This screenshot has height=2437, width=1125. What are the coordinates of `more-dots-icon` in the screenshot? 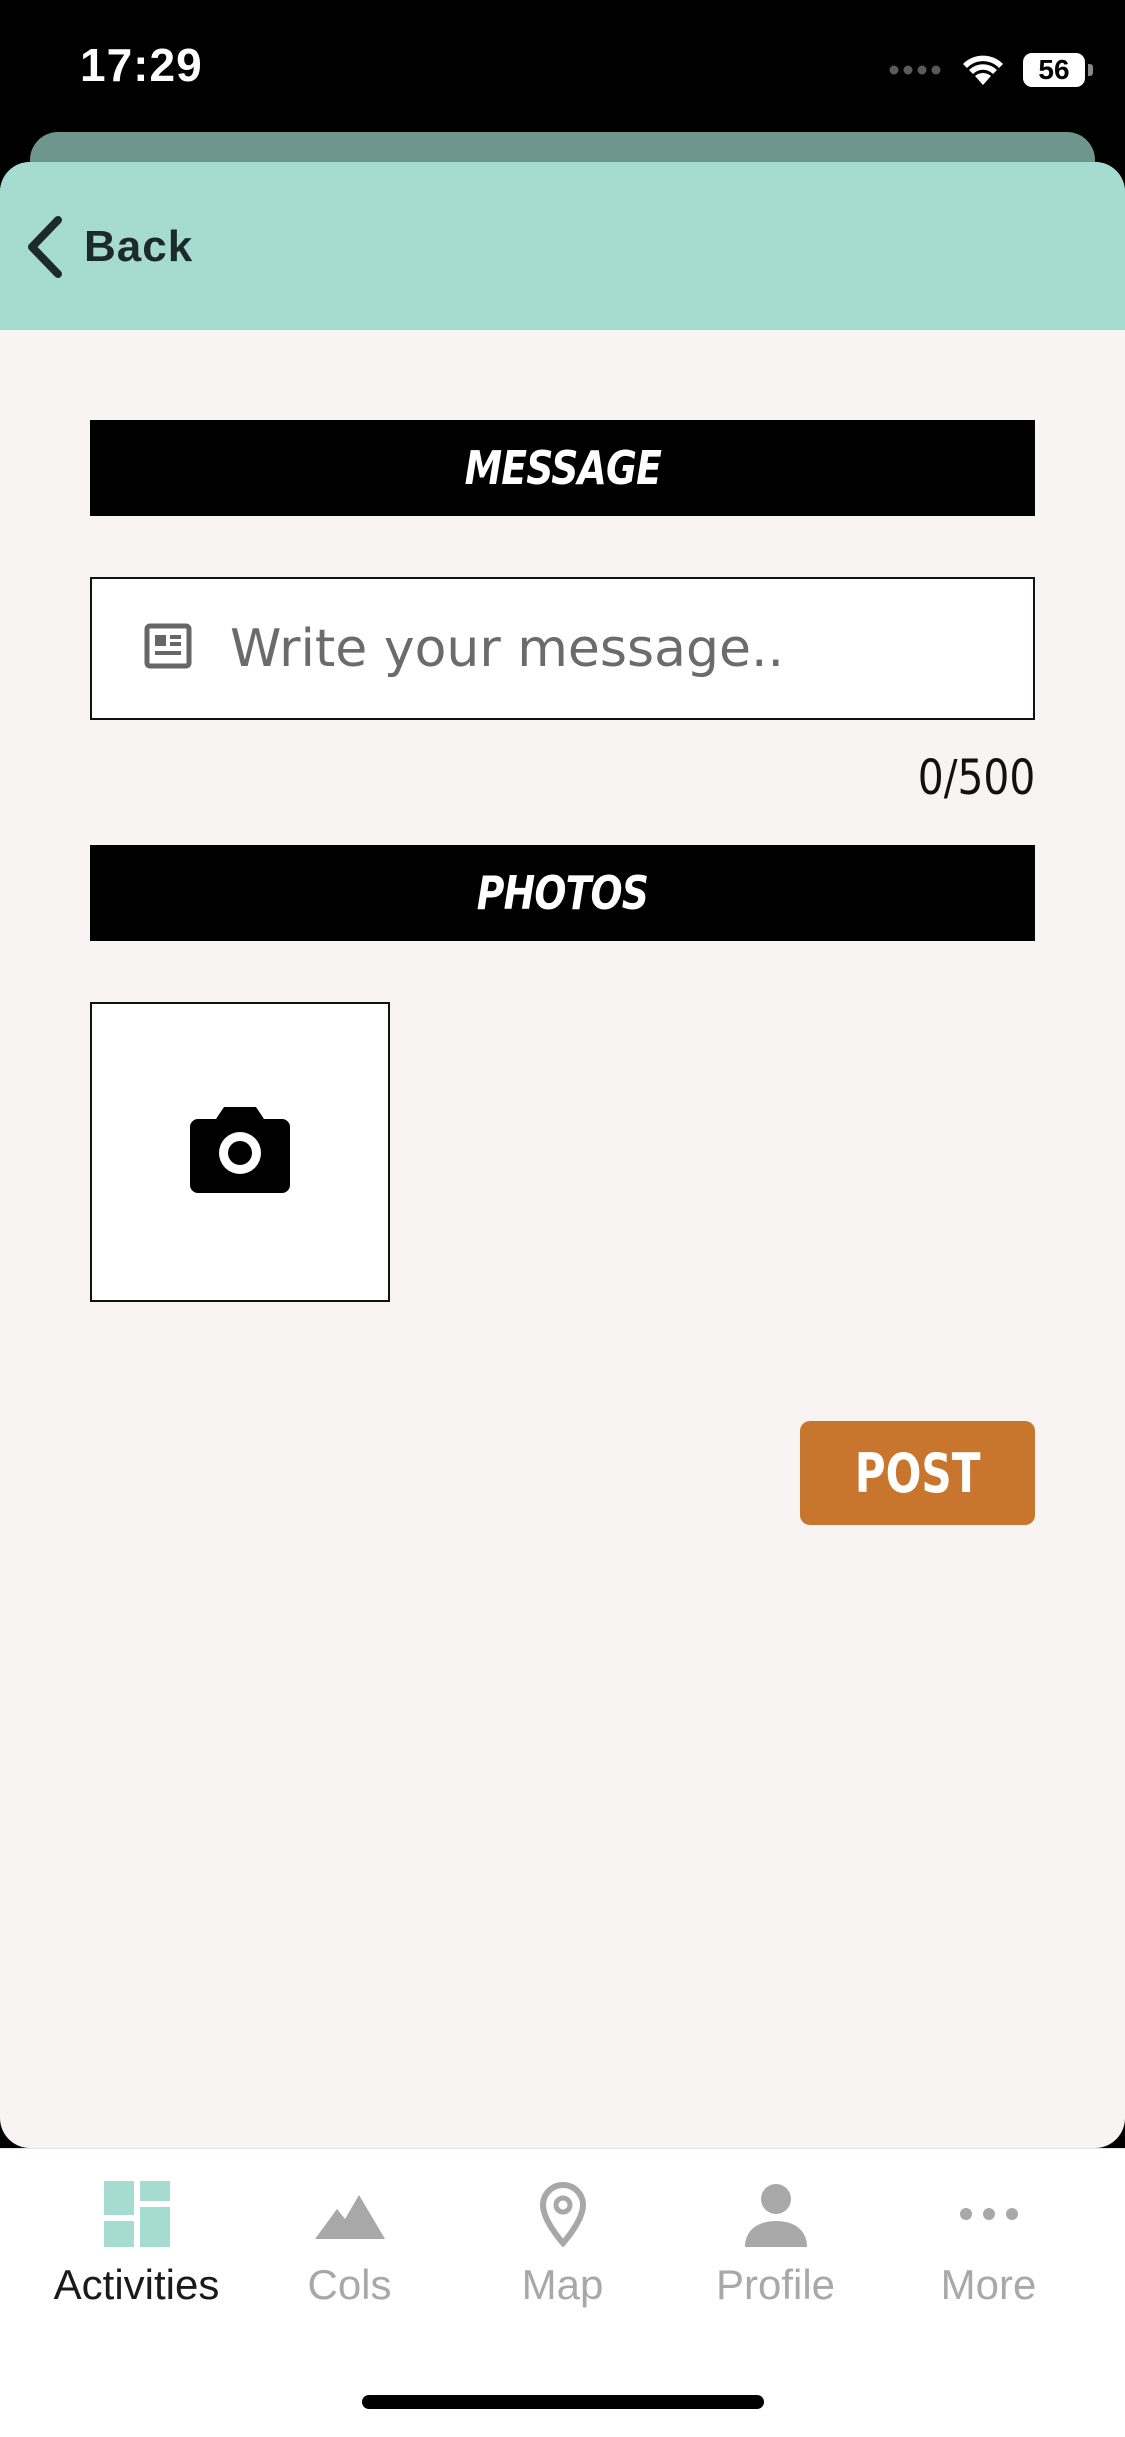 It's located at (989, 2214).